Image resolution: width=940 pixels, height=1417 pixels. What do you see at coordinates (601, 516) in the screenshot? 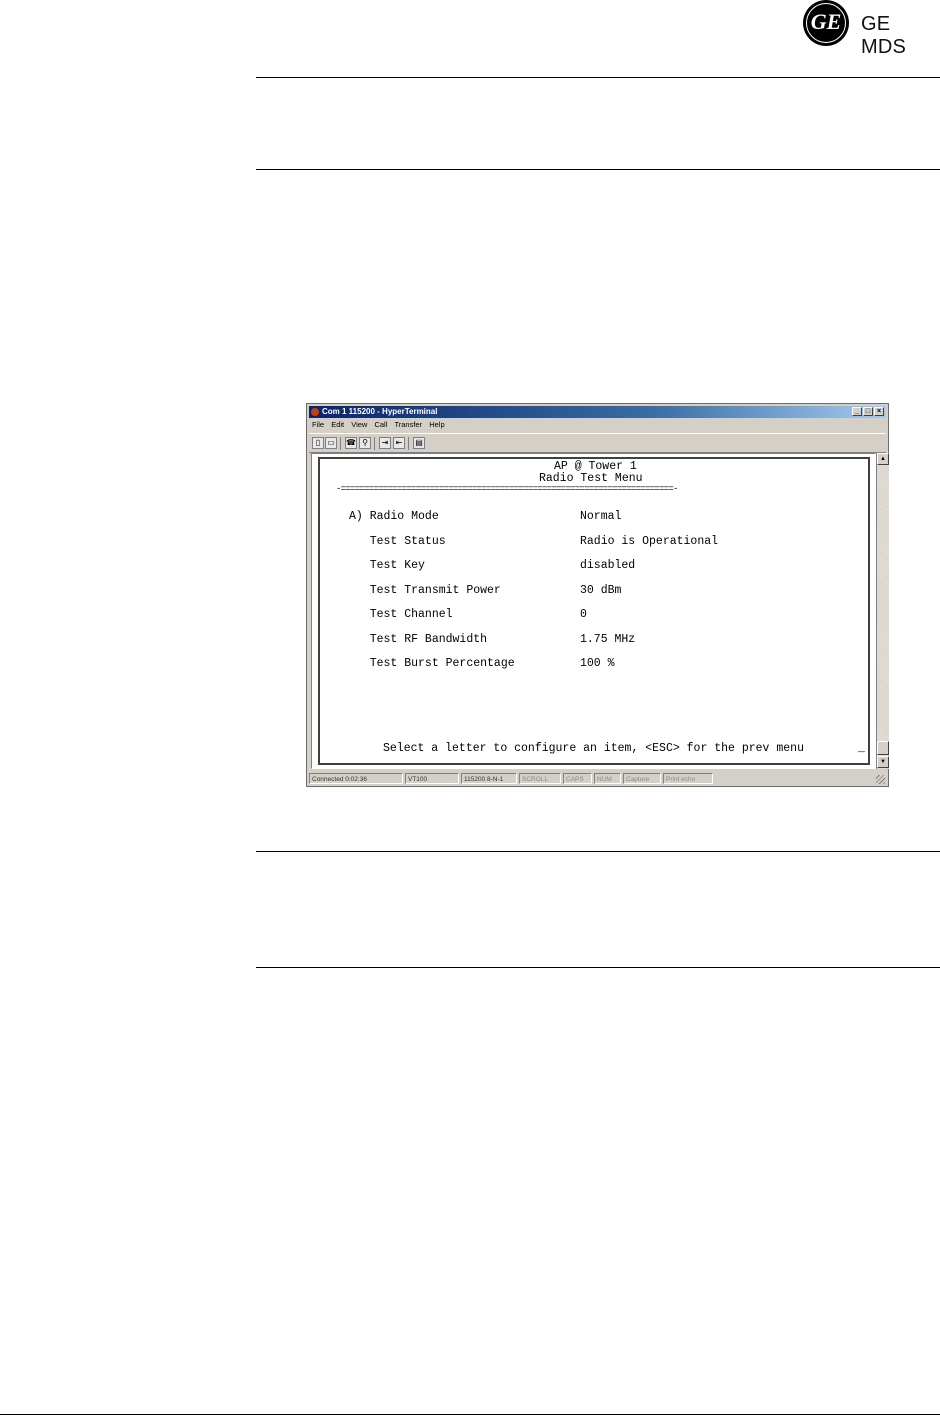
I see `menu-row-radio-mode-value: Normal` at bounding box center [601, 516].